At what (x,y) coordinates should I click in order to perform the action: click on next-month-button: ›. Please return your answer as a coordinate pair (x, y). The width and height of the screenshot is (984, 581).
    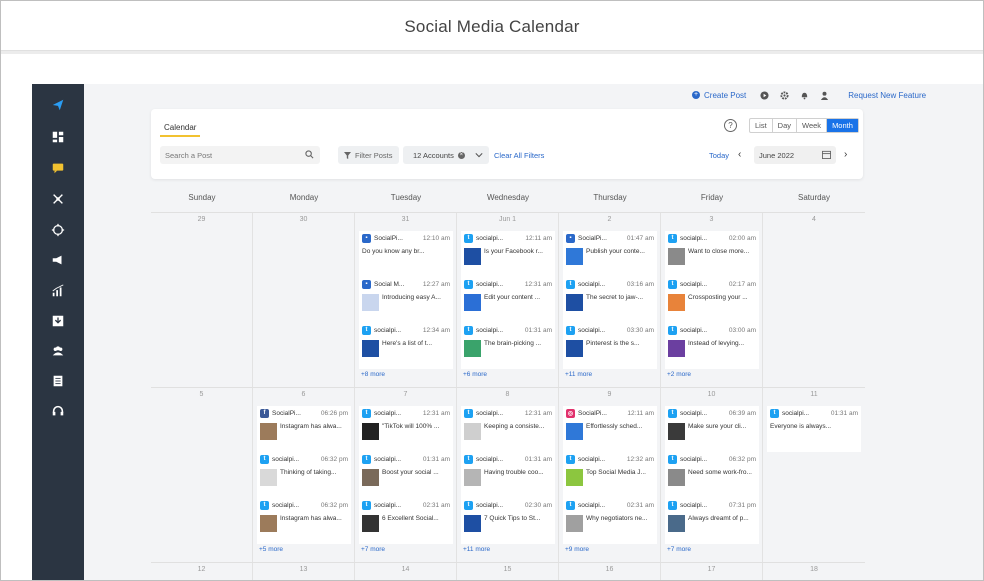
    Looking at the image, I should click on (845, 154).